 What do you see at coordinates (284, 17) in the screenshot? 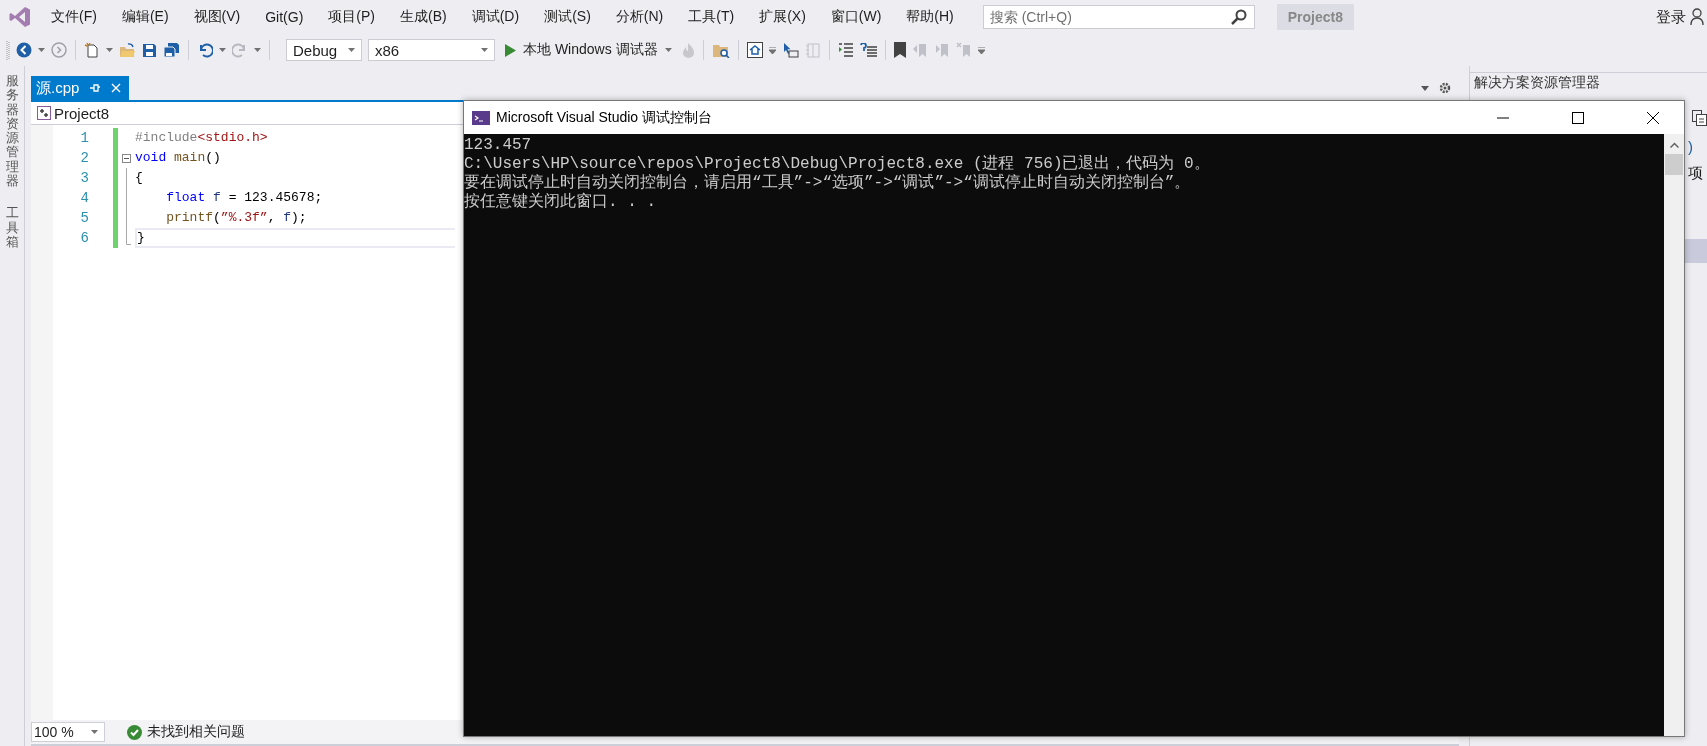
I see `menu-item: Git(G)` at bounding box center [284, 17].